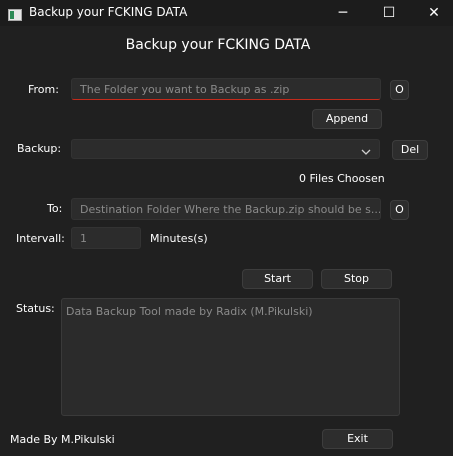 The width and height of the screenshot is (453, 456). I want to click on interval-input: 1, so click(106, 238).